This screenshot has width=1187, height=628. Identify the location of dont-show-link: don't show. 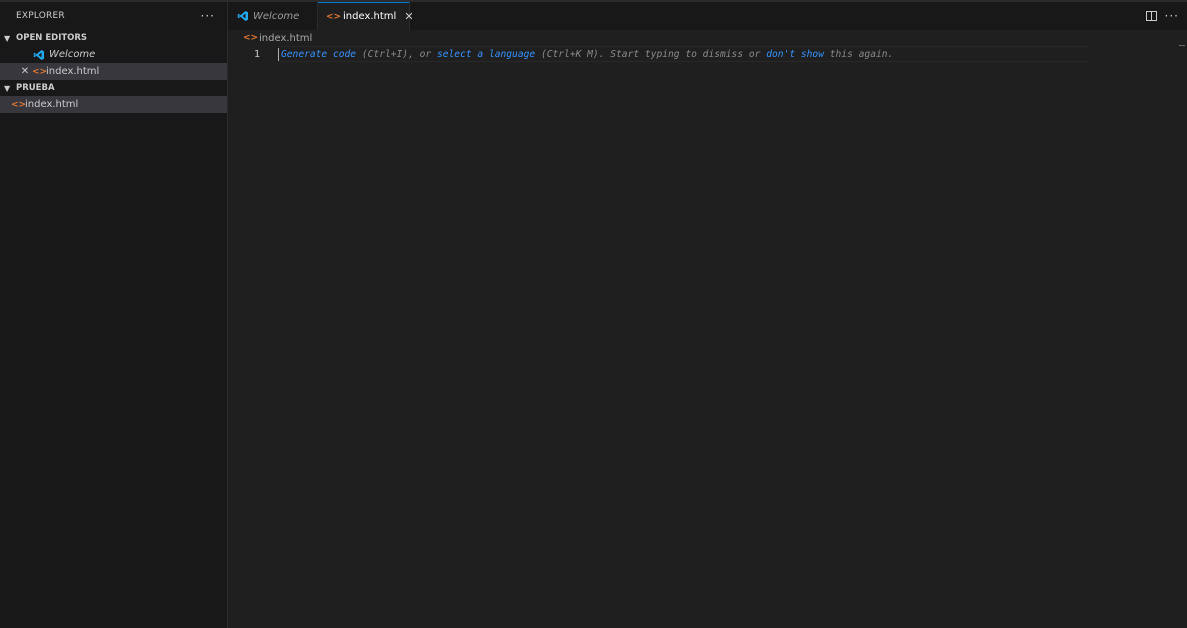
(795, 54).